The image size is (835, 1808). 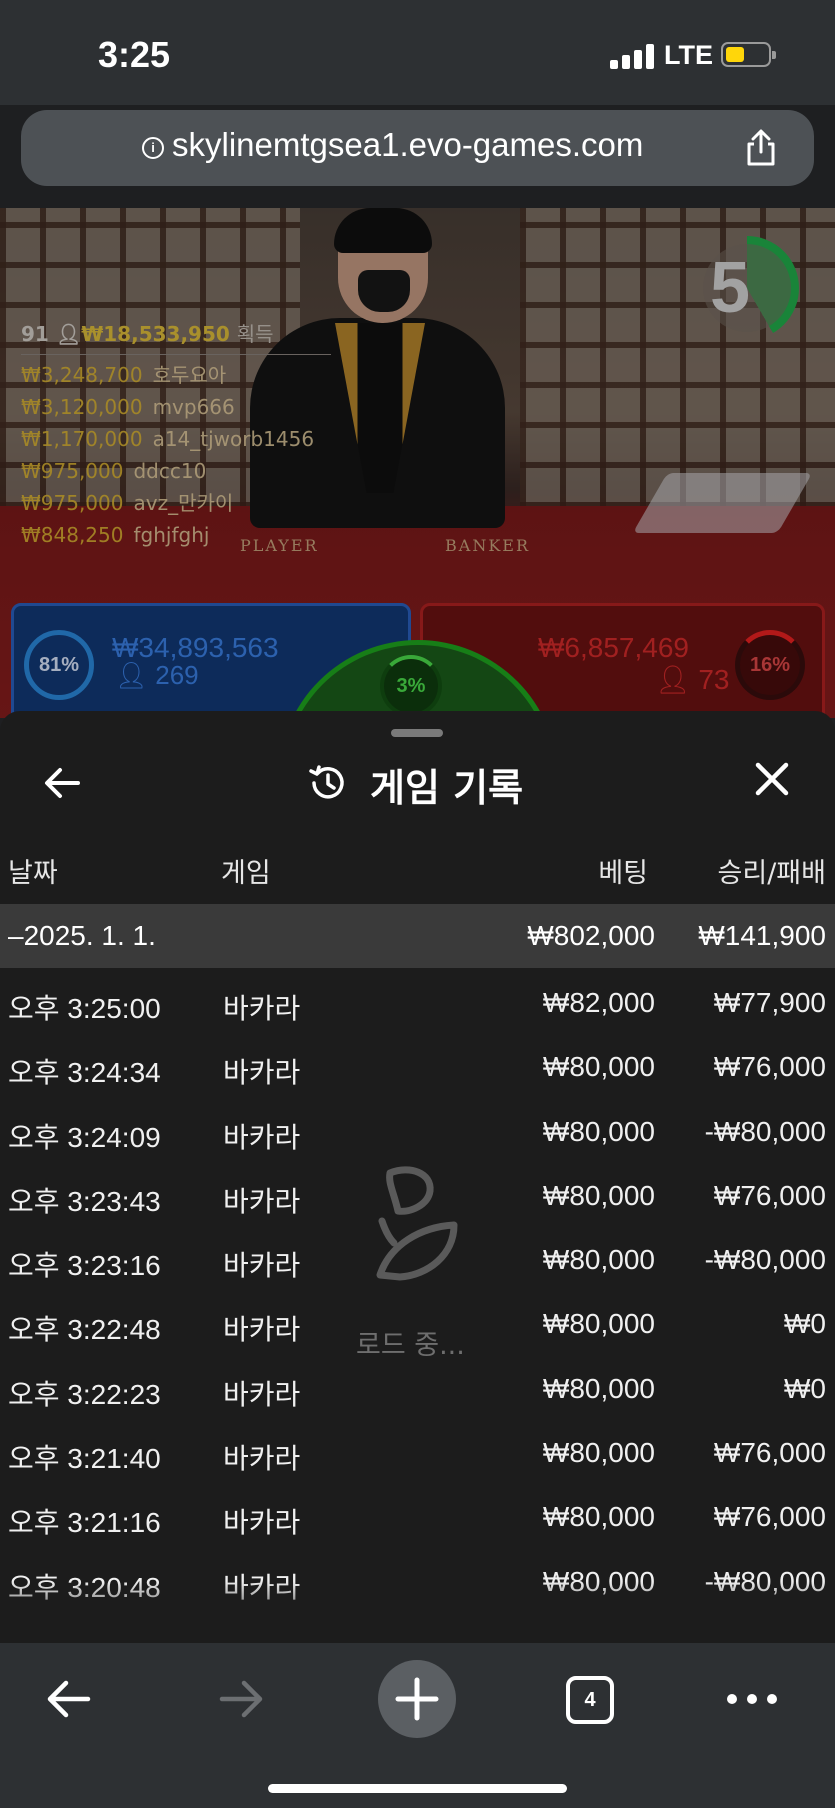 I want to click on more-icon, so click(x=752, y=1699).